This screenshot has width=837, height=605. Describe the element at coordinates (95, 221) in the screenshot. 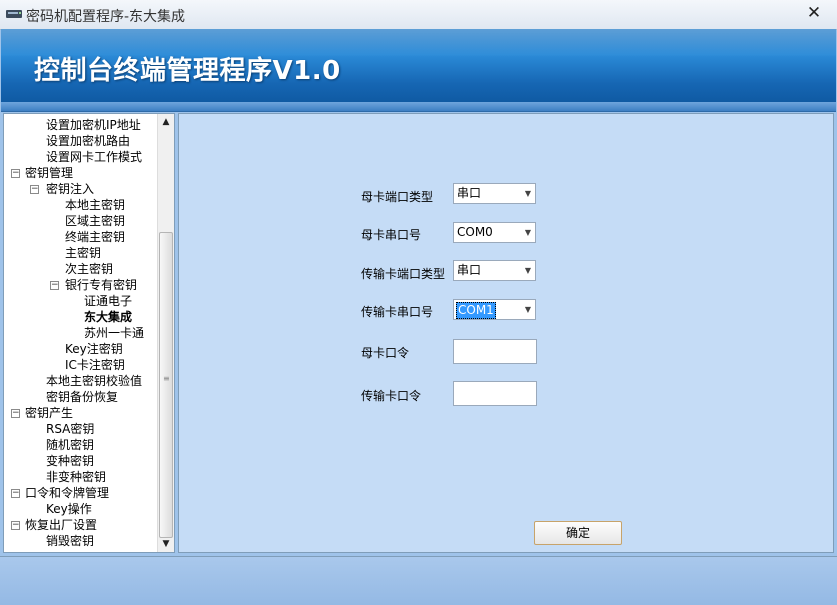

I see `tree-item: 区域主密钥` at that location.